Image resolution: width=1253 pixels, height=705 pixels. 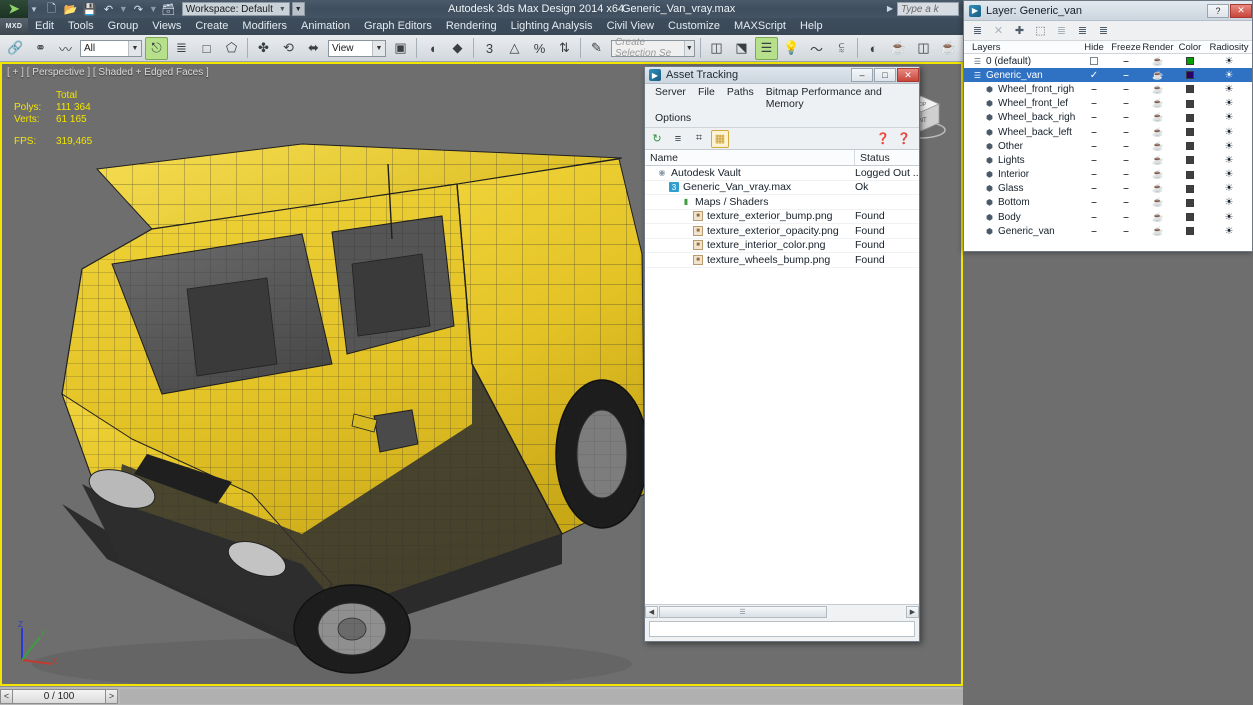 What do you see at coordinates (264, 26) in the screenshot?
I see `menu-modifiers: Modifiers` at bounding box center [264, 26].